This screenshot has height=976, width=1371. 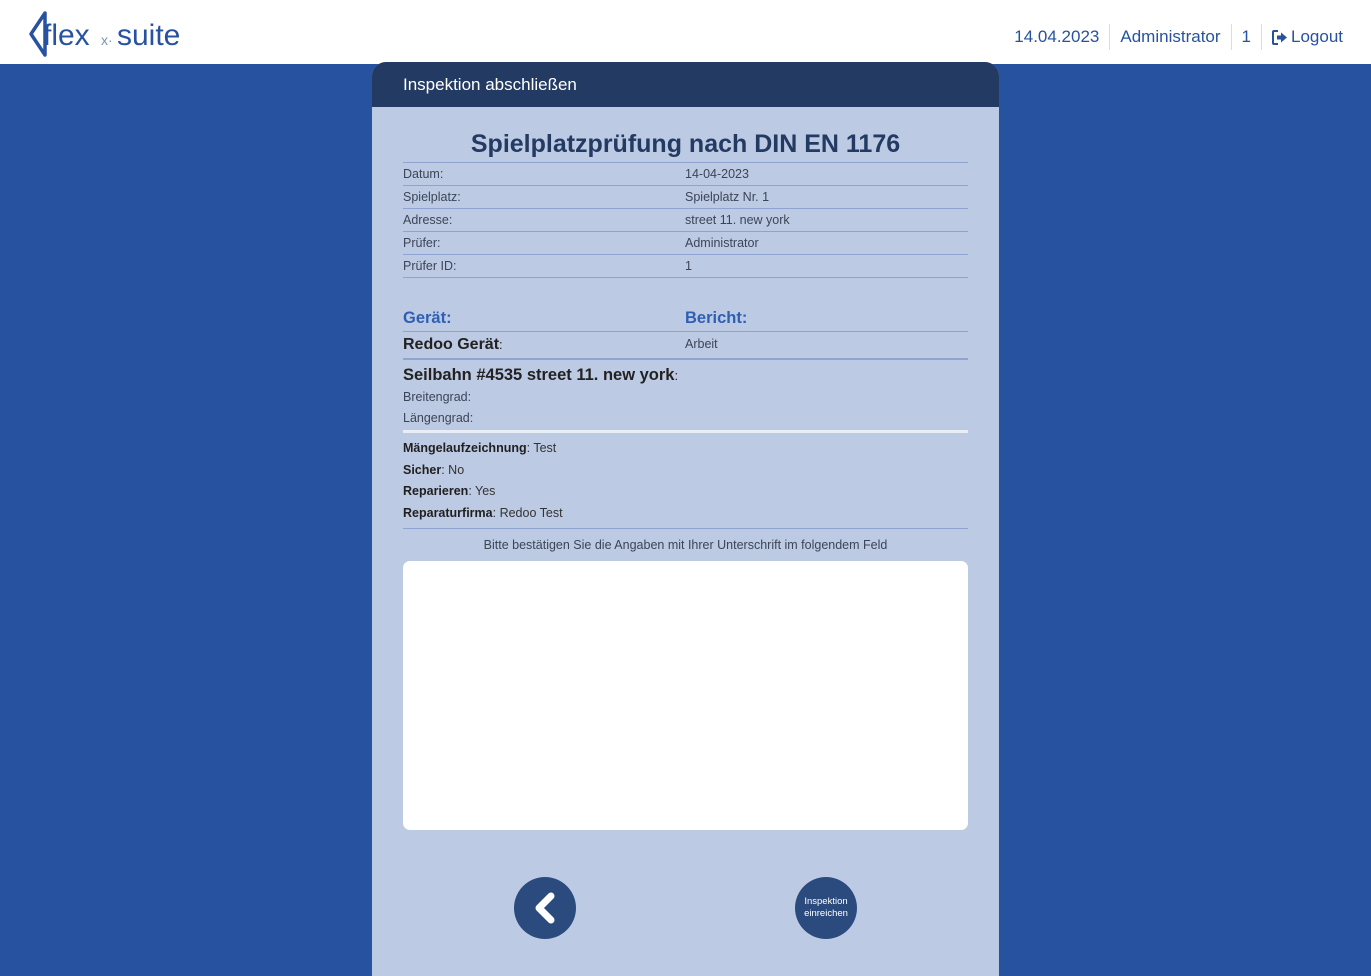 I want to click on panel-header: Inspektion abschließen, so click(x=685, y=84).